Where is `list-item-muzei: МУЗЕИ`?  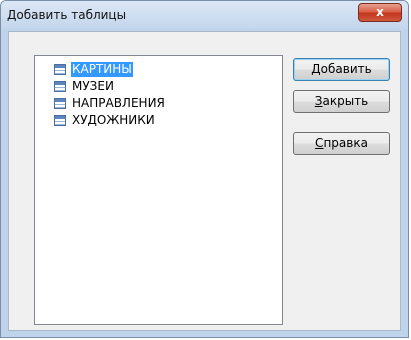
list-item-muzei: МУЗЕИ is located at coordinates (84, 86).